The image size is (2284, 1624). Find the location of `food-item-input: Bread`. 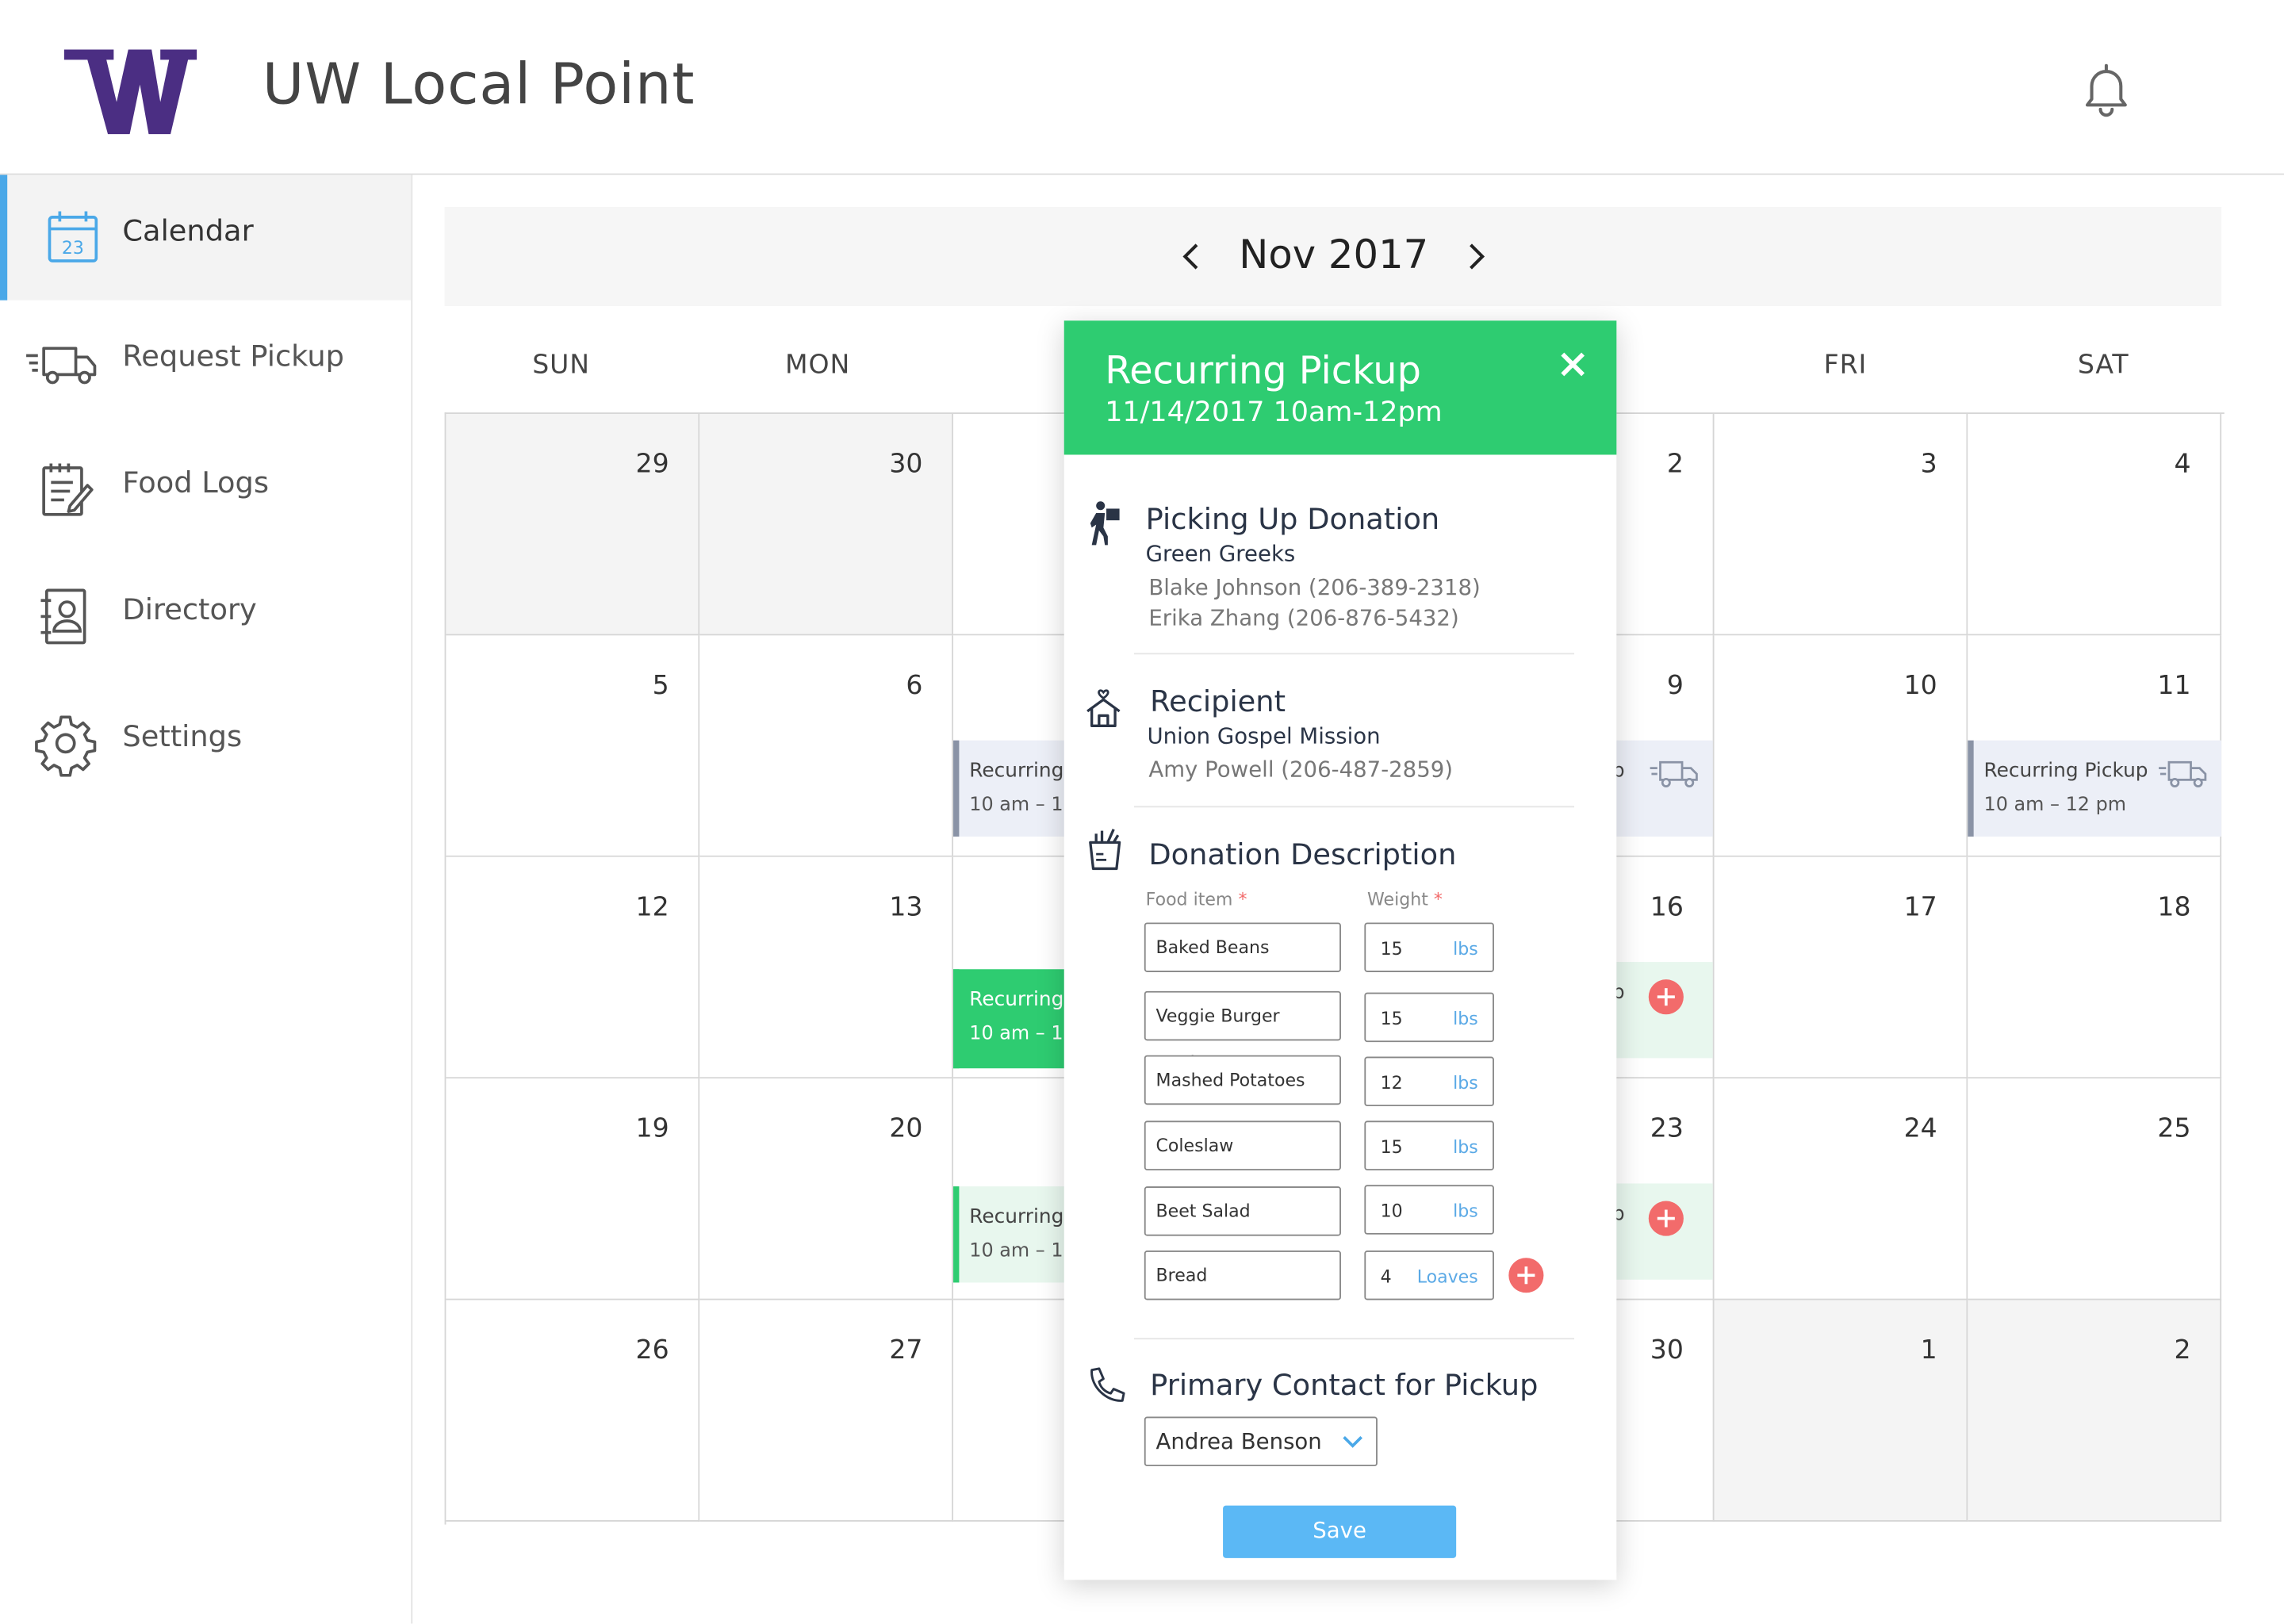

food-item-input: Bread is located at coordinates (1242, 1275).